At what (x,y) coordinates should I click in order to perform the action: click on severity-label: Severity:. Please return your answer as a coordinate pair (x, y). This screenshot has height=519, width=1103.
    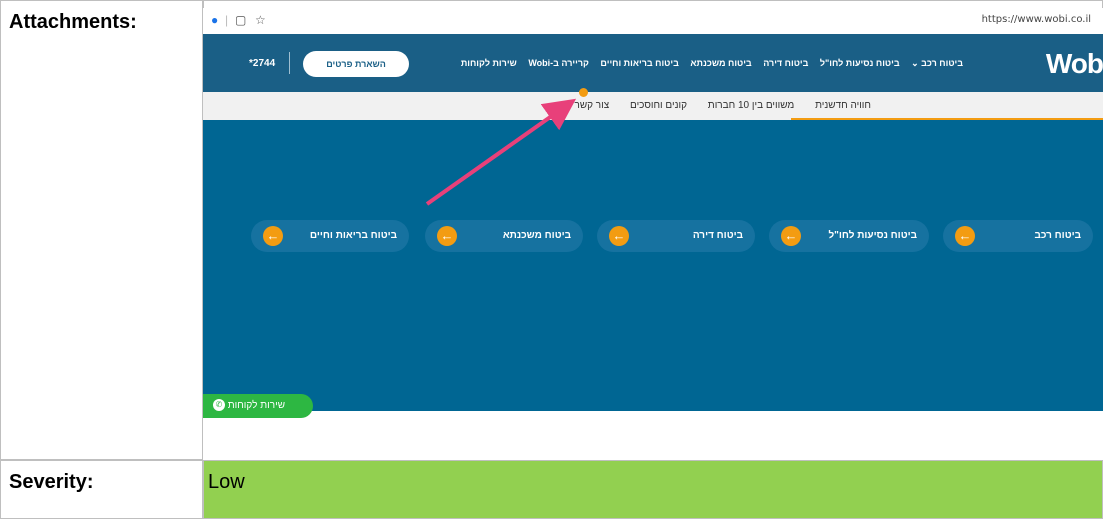
    Looking at the image, I should click on (101, 489).